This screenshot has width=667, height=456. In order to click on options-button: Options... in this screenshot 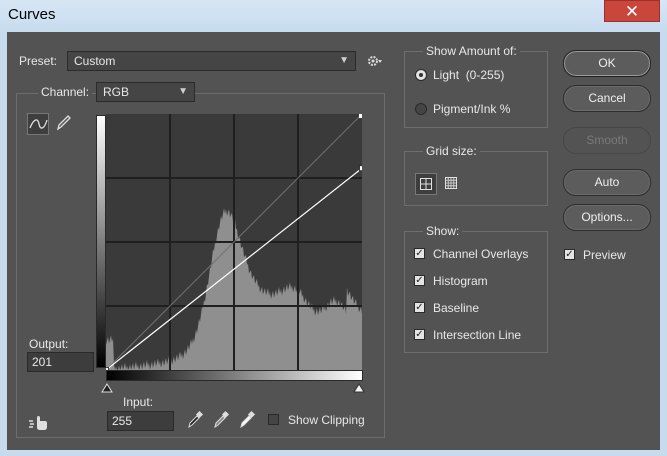, I will do `click(607, 217)`.